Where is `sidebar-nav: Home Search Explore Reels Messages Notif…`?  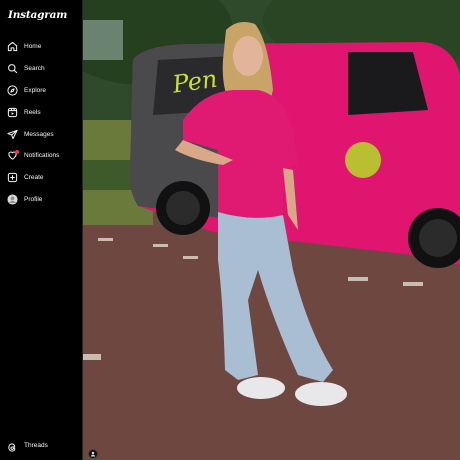
sidebar-nav: Home Search Explore Reels Messages Notif… is located at coordinates (41, 123).